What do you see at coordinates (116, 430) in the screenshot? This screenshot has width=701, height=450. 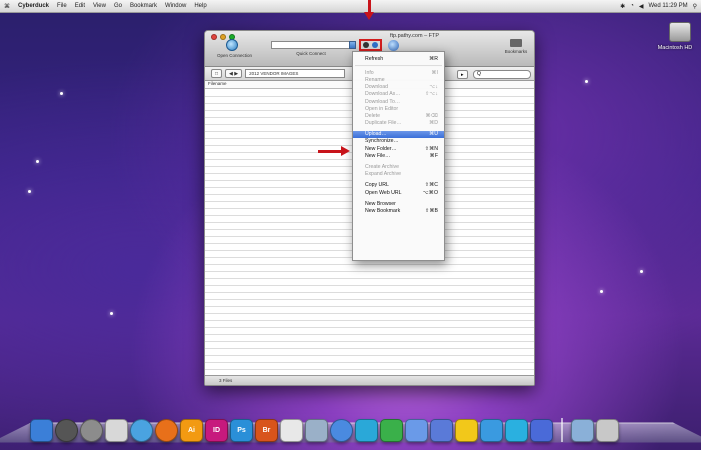 I see `ical-icon` at bounding box center [116, 430].